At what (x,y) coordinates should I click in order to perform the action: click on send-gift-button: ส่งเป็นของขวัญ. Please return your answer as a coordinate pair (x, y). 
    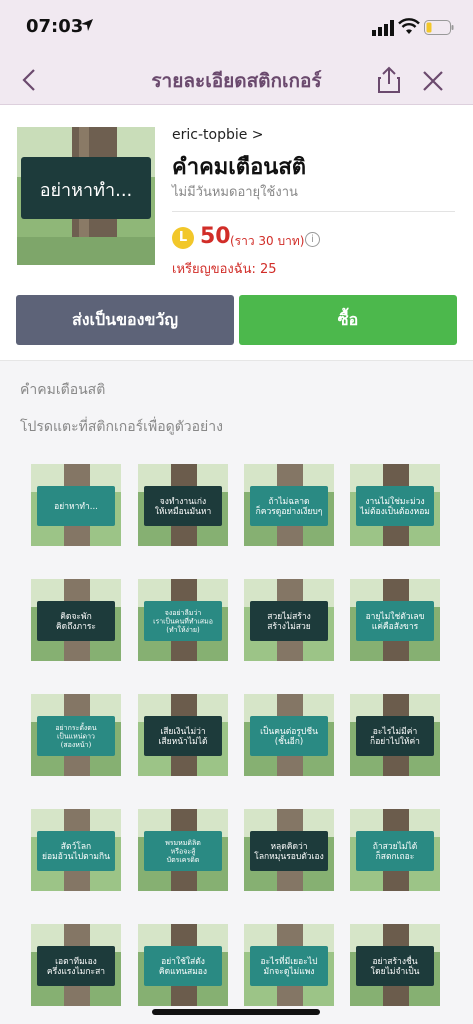
    Looking at the image, I should click on (125, 320).